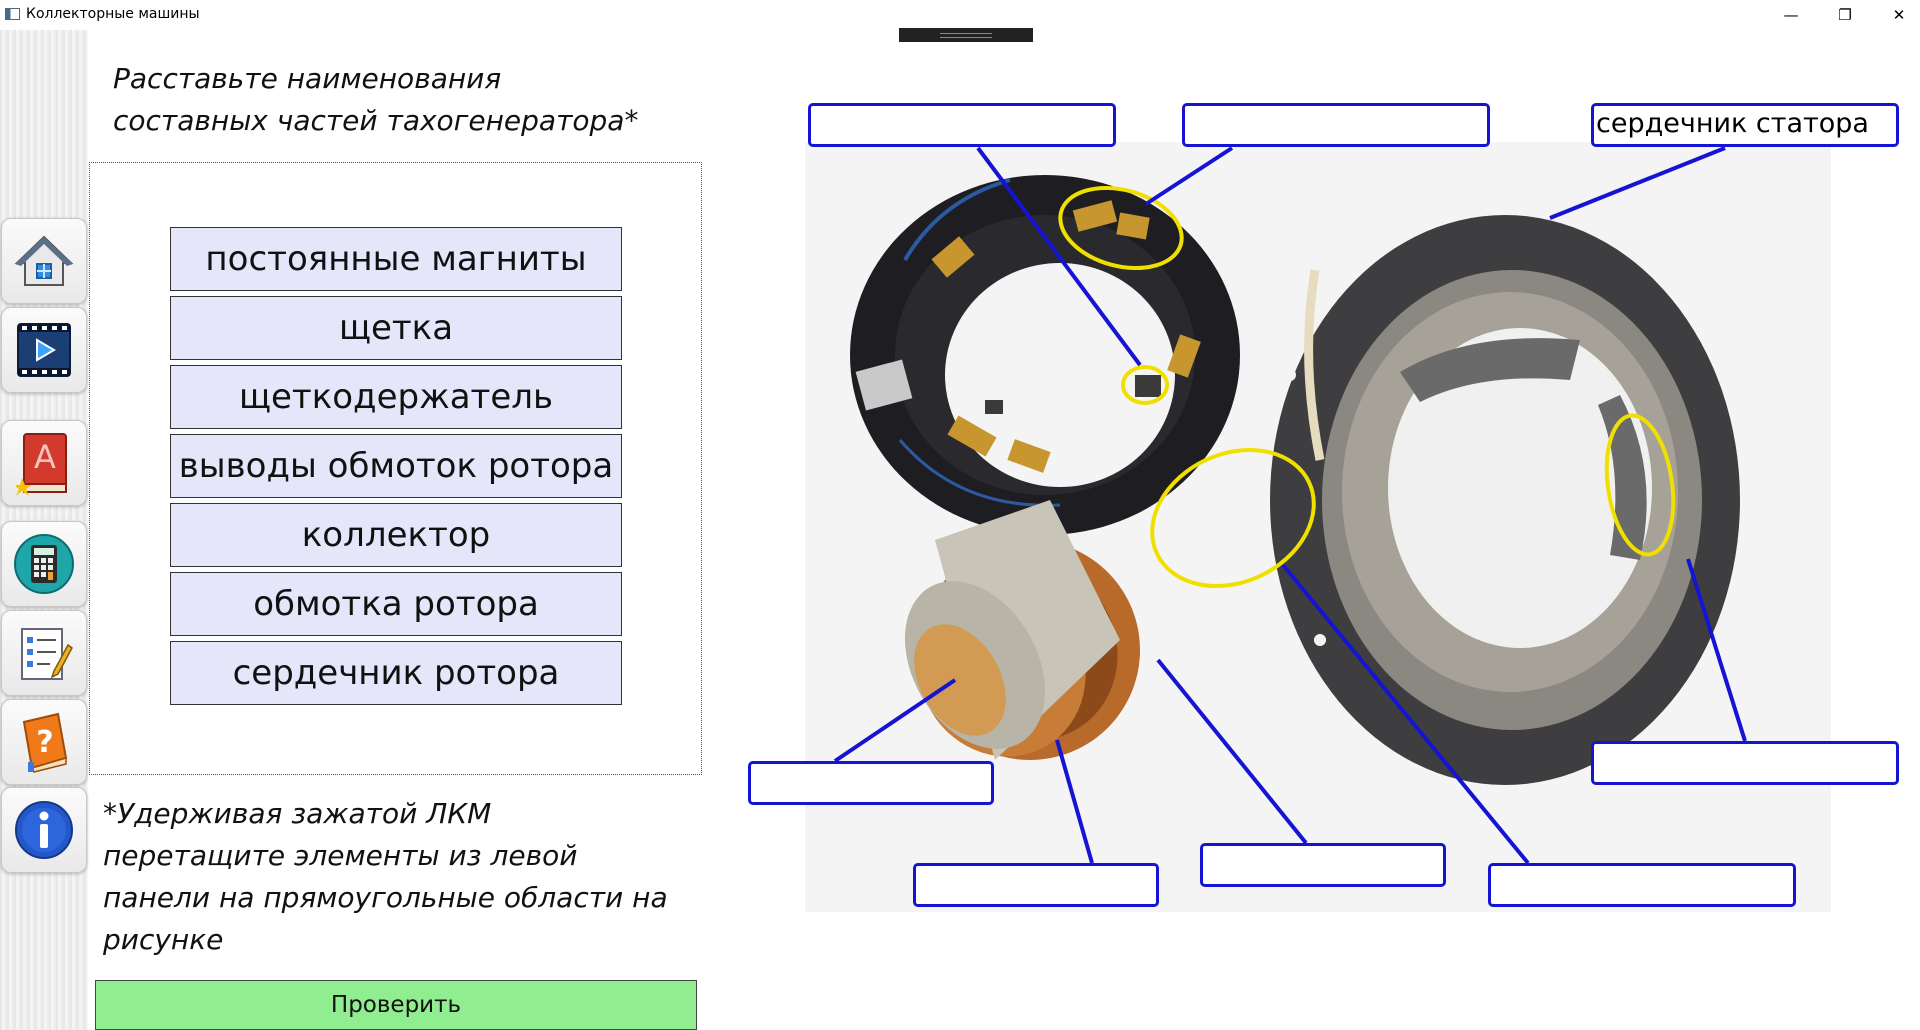  I want to click on calculator-icon, so click(44, 564).